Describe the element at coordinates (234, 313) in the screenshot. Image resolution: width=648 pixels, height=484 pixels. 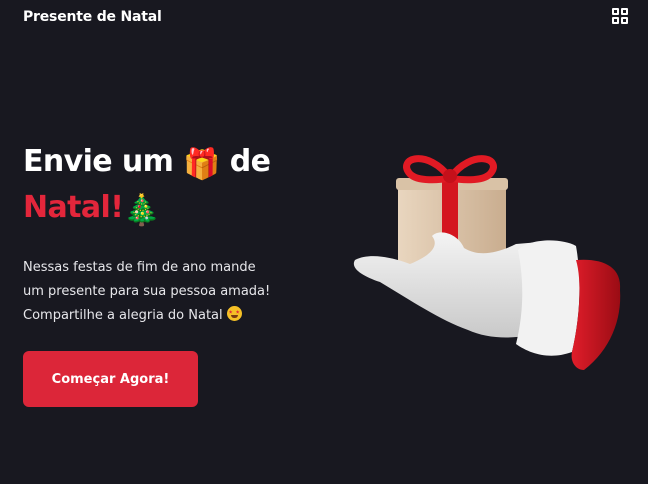
I see `star-struck-emoji-icon` at that location.